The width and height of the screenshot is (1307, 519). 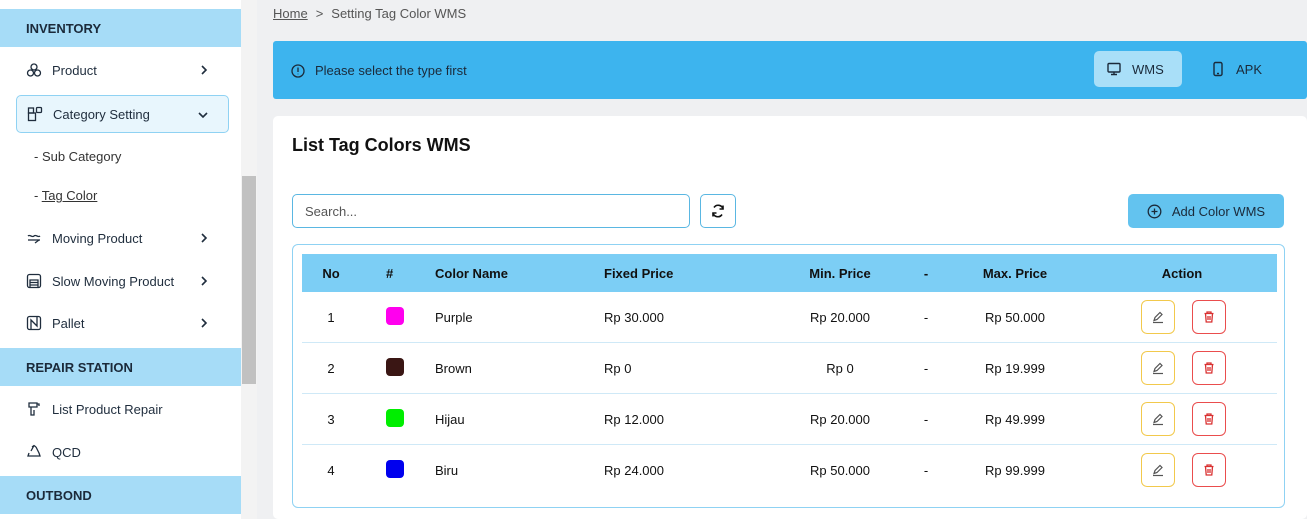 I want to click on type-select-banner: Please select the type first WMS APK, so click(x=790, y=70).